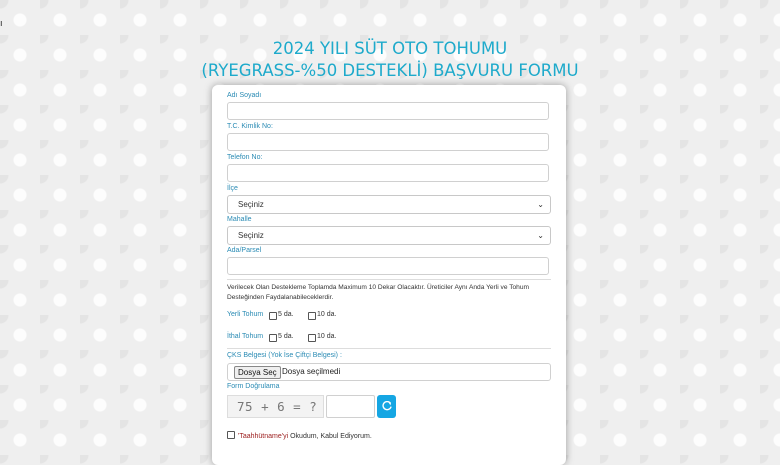 The height and width of the screenshot is (465, 780). Describe the element at coordinates (312, 316) in the screenshot. I see `local-seed-10-checkbox` at that location.